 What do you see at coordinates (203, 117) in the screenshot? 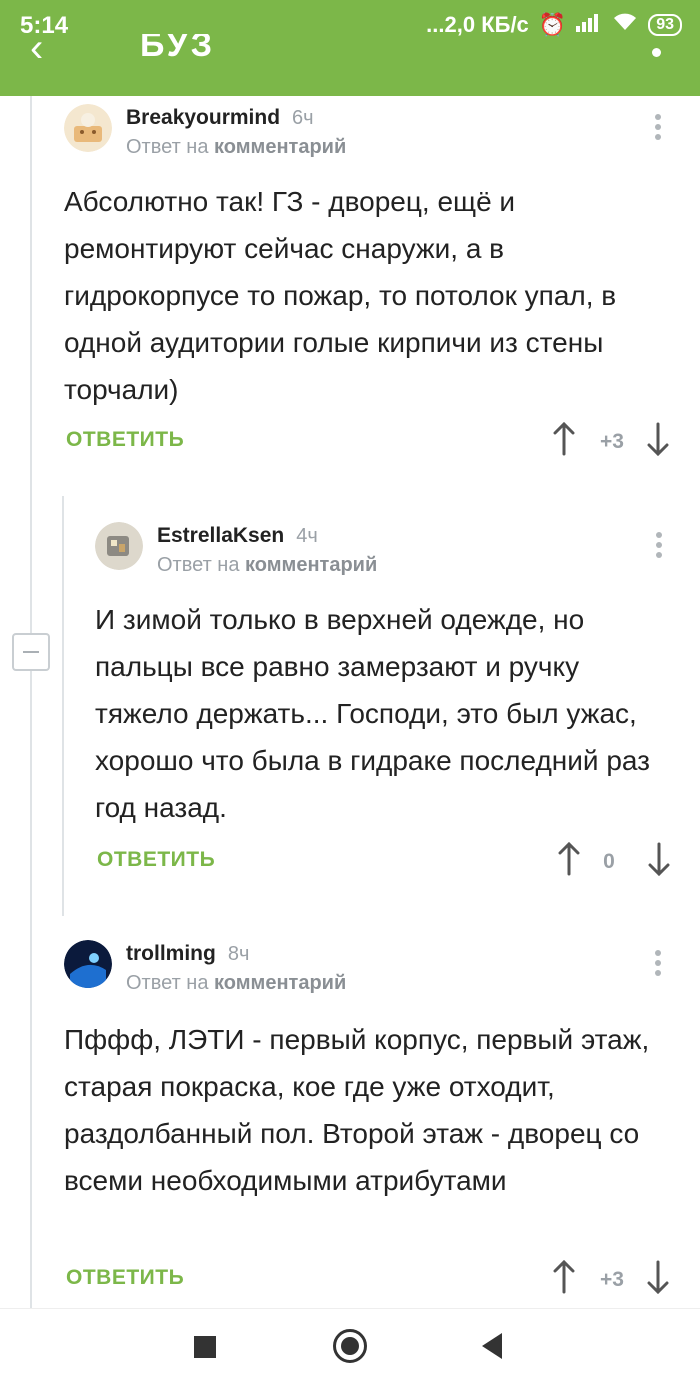
I see `username: Breakyourmind` at bounding box center [203, 117].